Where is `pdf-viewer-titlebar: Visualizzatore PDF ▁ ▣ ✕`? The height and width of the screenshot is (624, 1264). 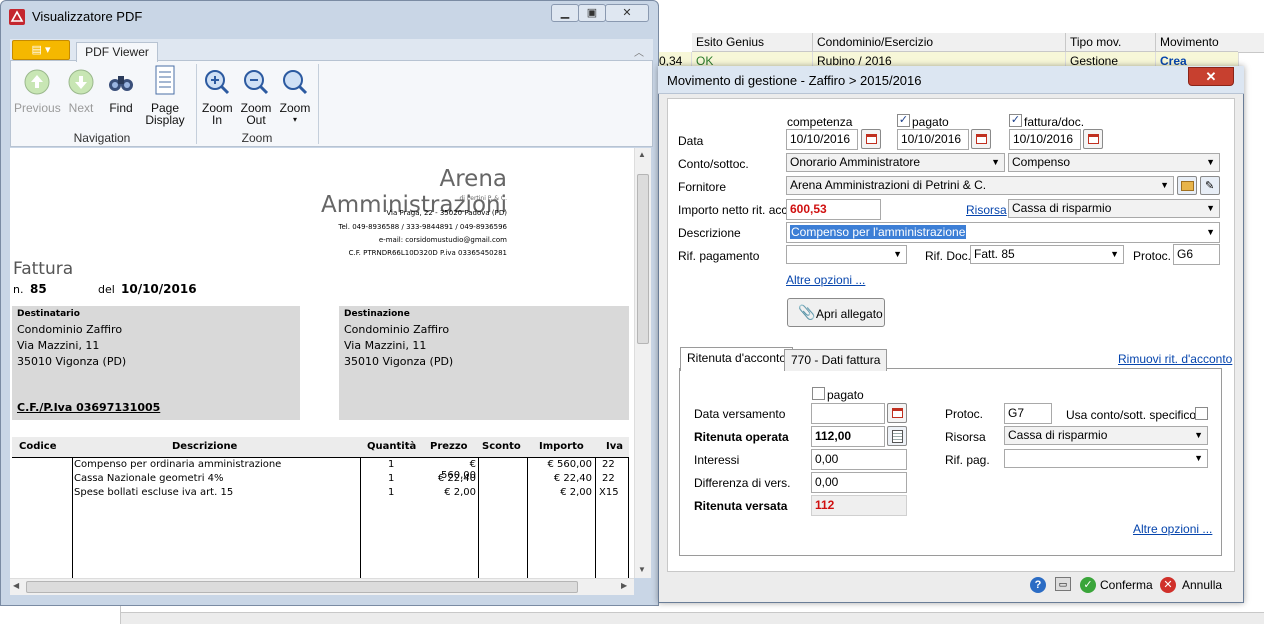 pdf-viewer-titlebar: Visualizzatore PDF ▁ ▣ ✕ is located at coordinates (328, 16).